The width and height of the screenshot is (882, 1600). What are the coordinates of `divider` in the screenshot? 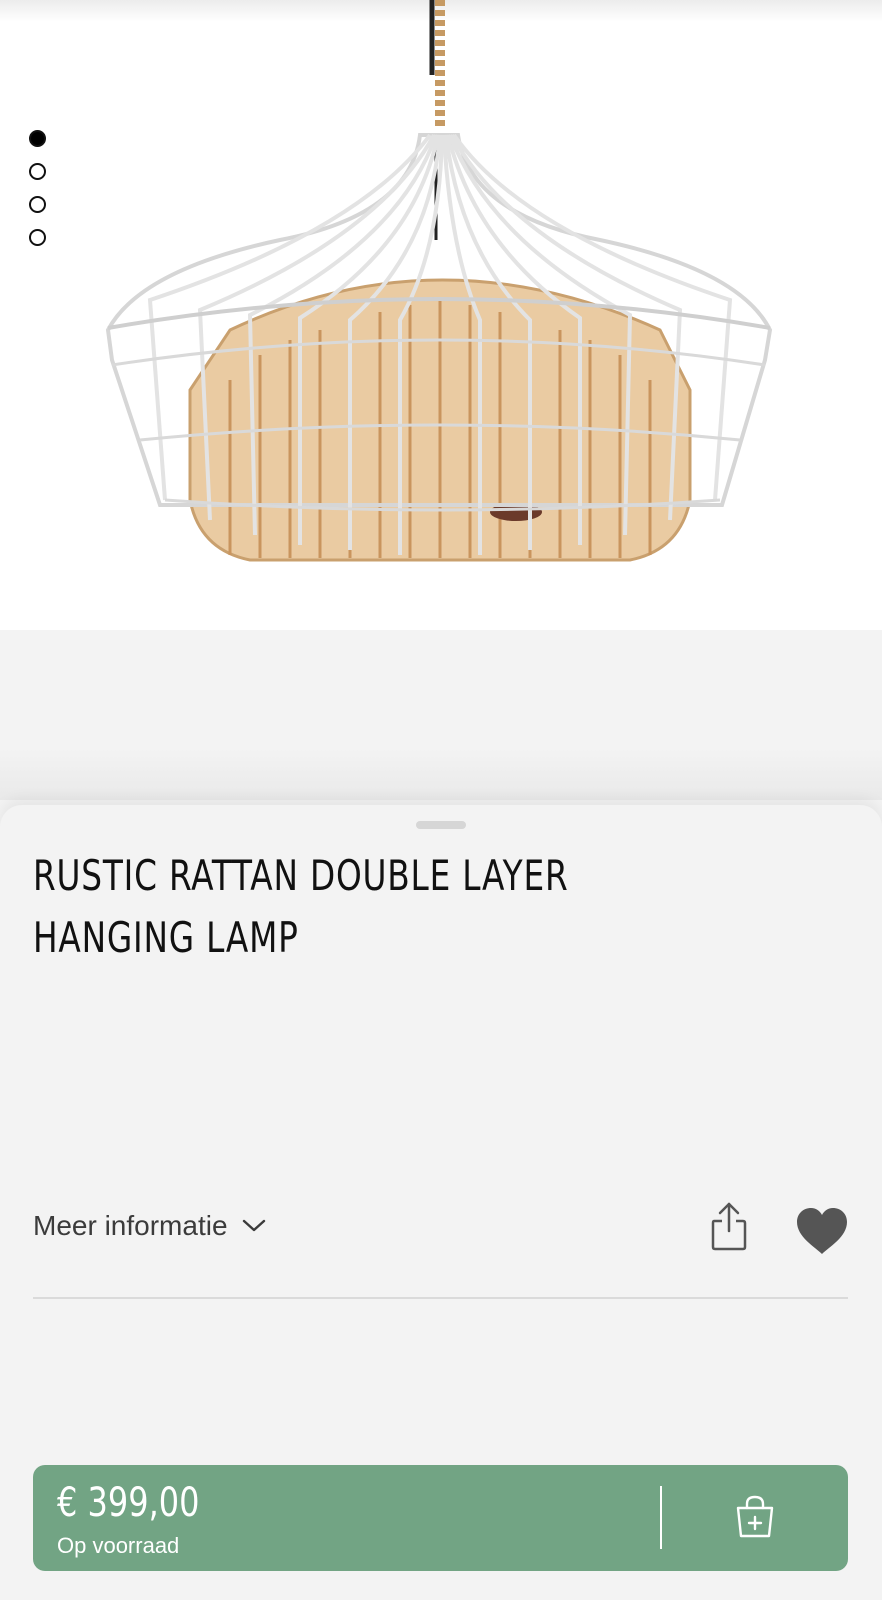 It's located at (440, 1298).